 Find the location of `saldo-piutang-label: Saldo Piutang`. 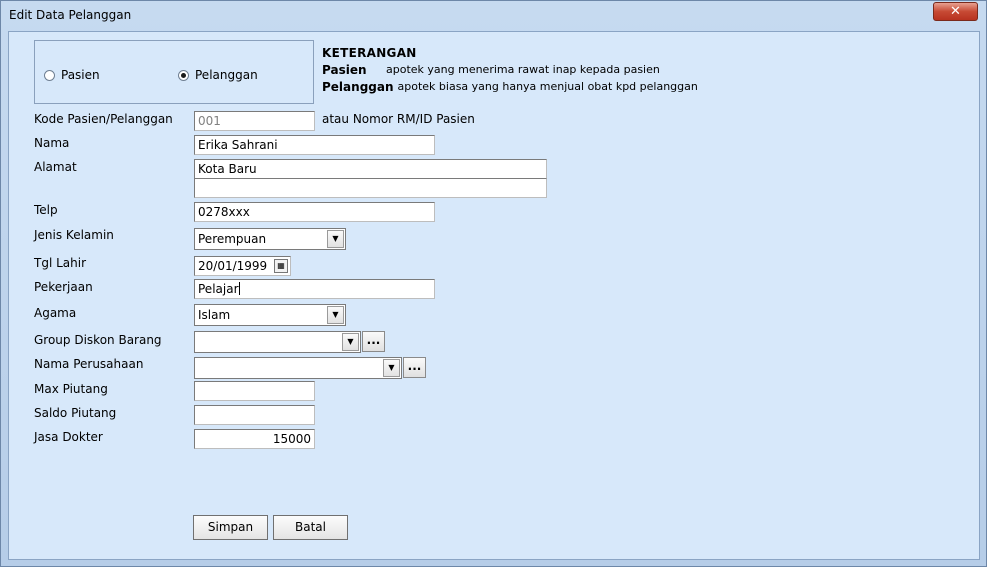

saldo-piutang-label: Saldo Piutang is located at coordinates (75, 413).